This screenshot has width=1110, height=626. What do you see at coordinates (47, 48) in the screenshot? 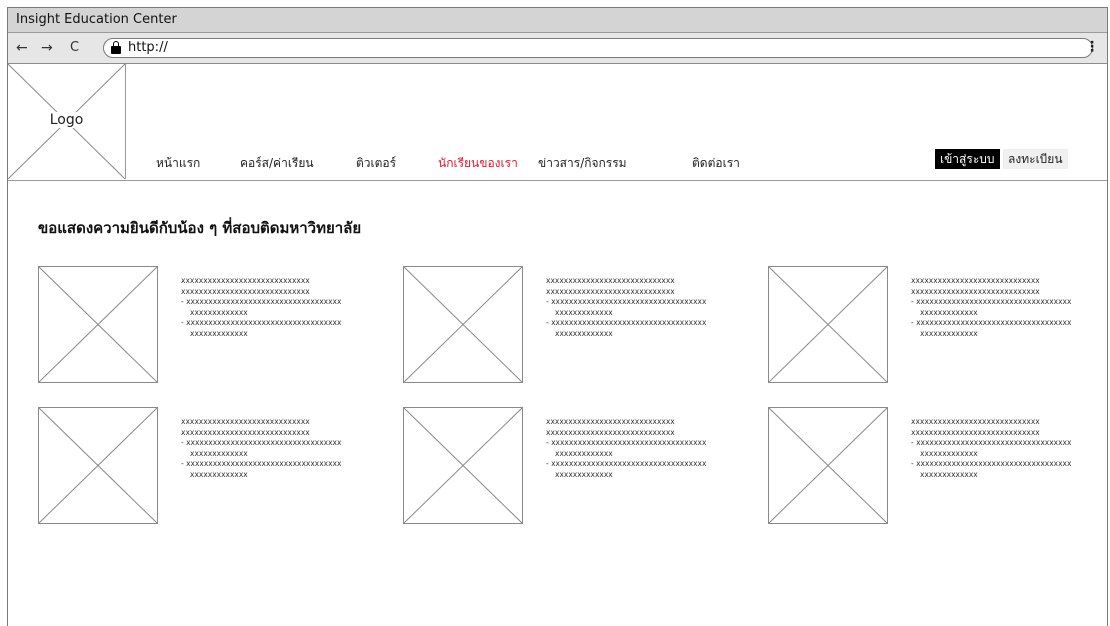
I see `forward-arrow-icon: →` at bounding box center [47, 48].